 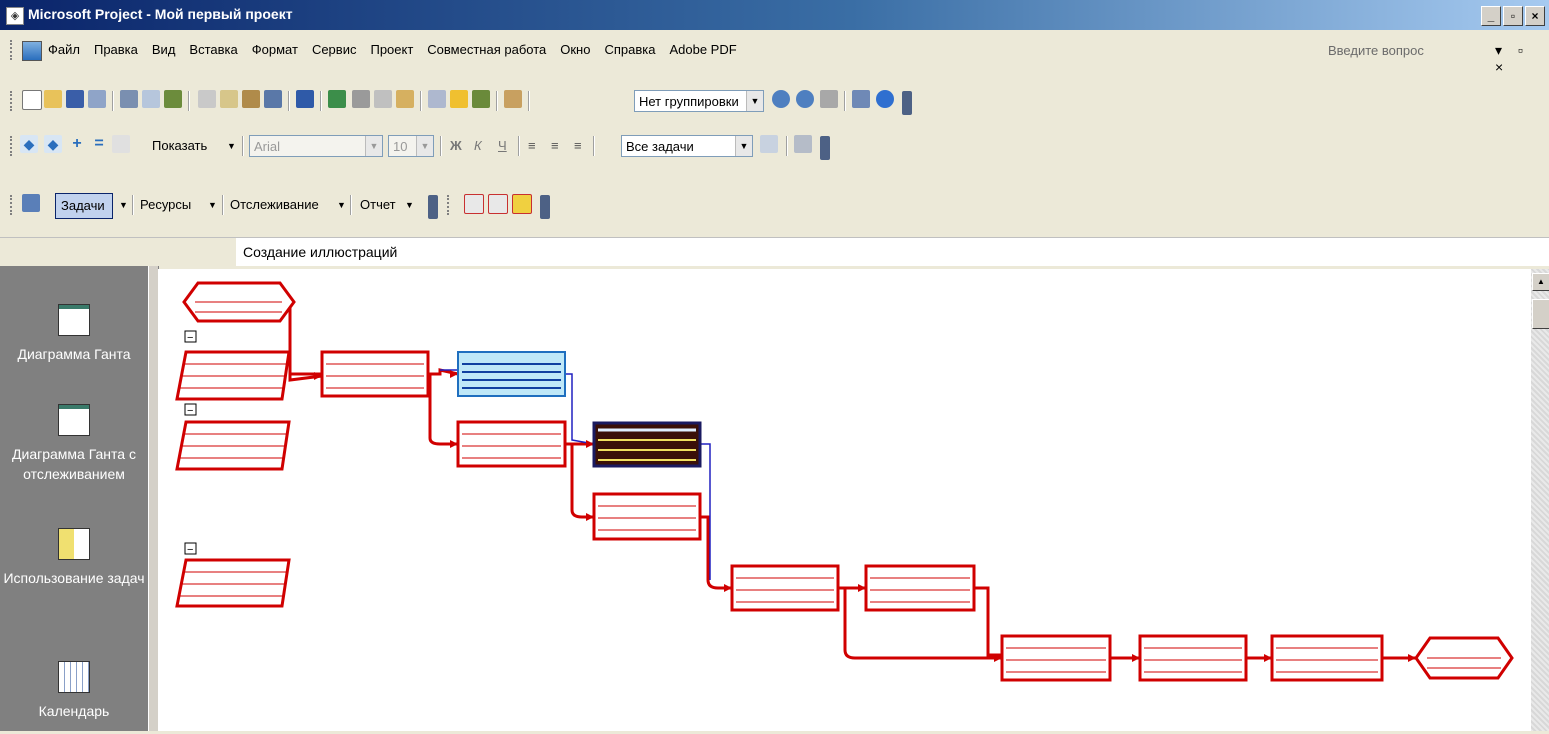 What do you see at coordinates (99, 144) in the screenshot?
I see `hide-subtasks-icon: =` at bounding box center [99, 144].